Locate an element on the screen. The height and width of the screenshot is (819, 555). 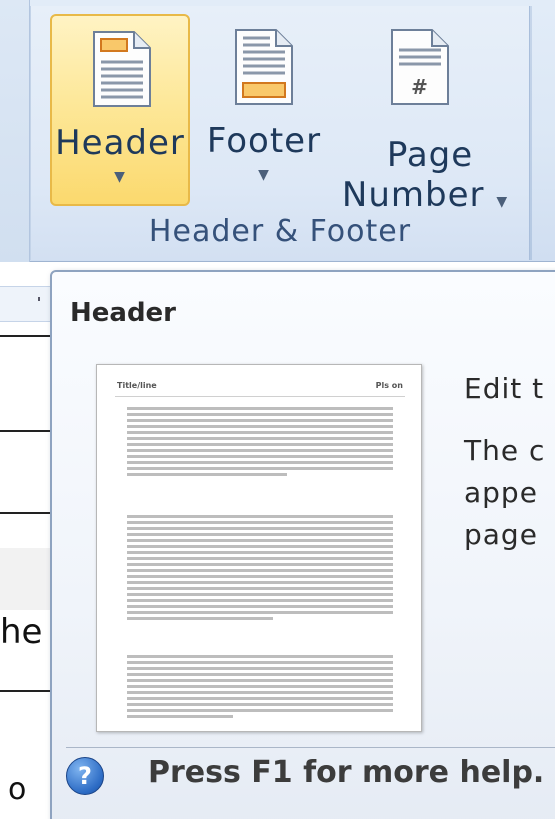
footer-dropdown-arrow-icon: ▼ is located at coordinates (264, 175).